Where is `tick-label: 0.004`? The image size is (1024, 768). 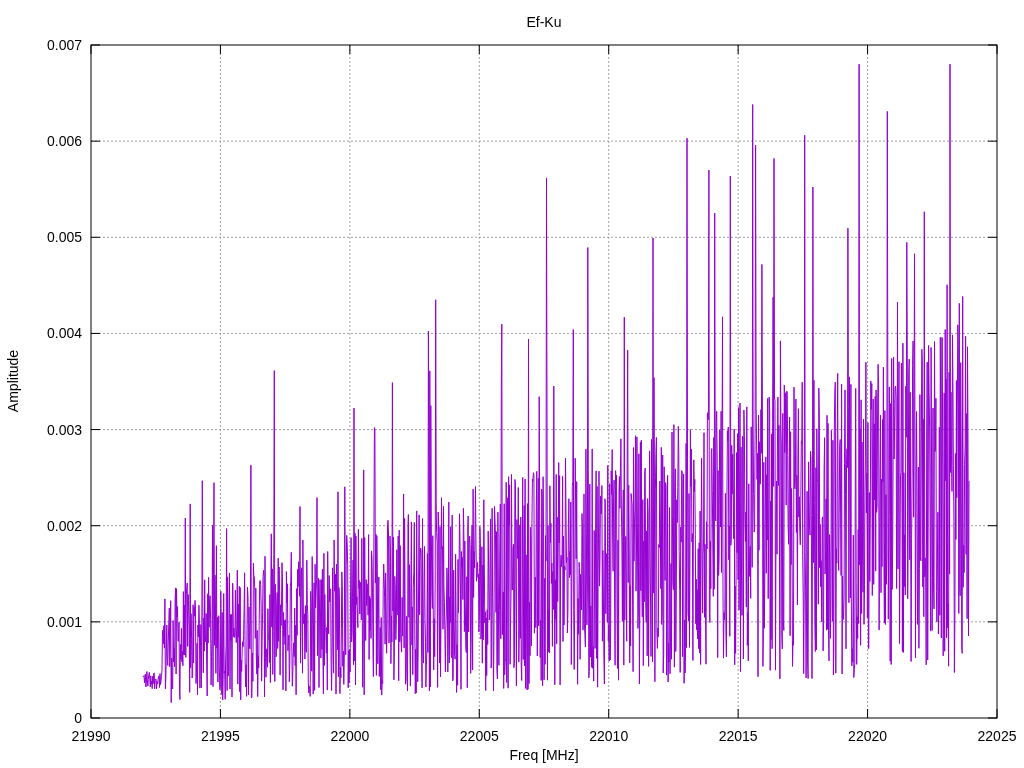
tick-label: 0.004 is located at coordinates (64, 333).